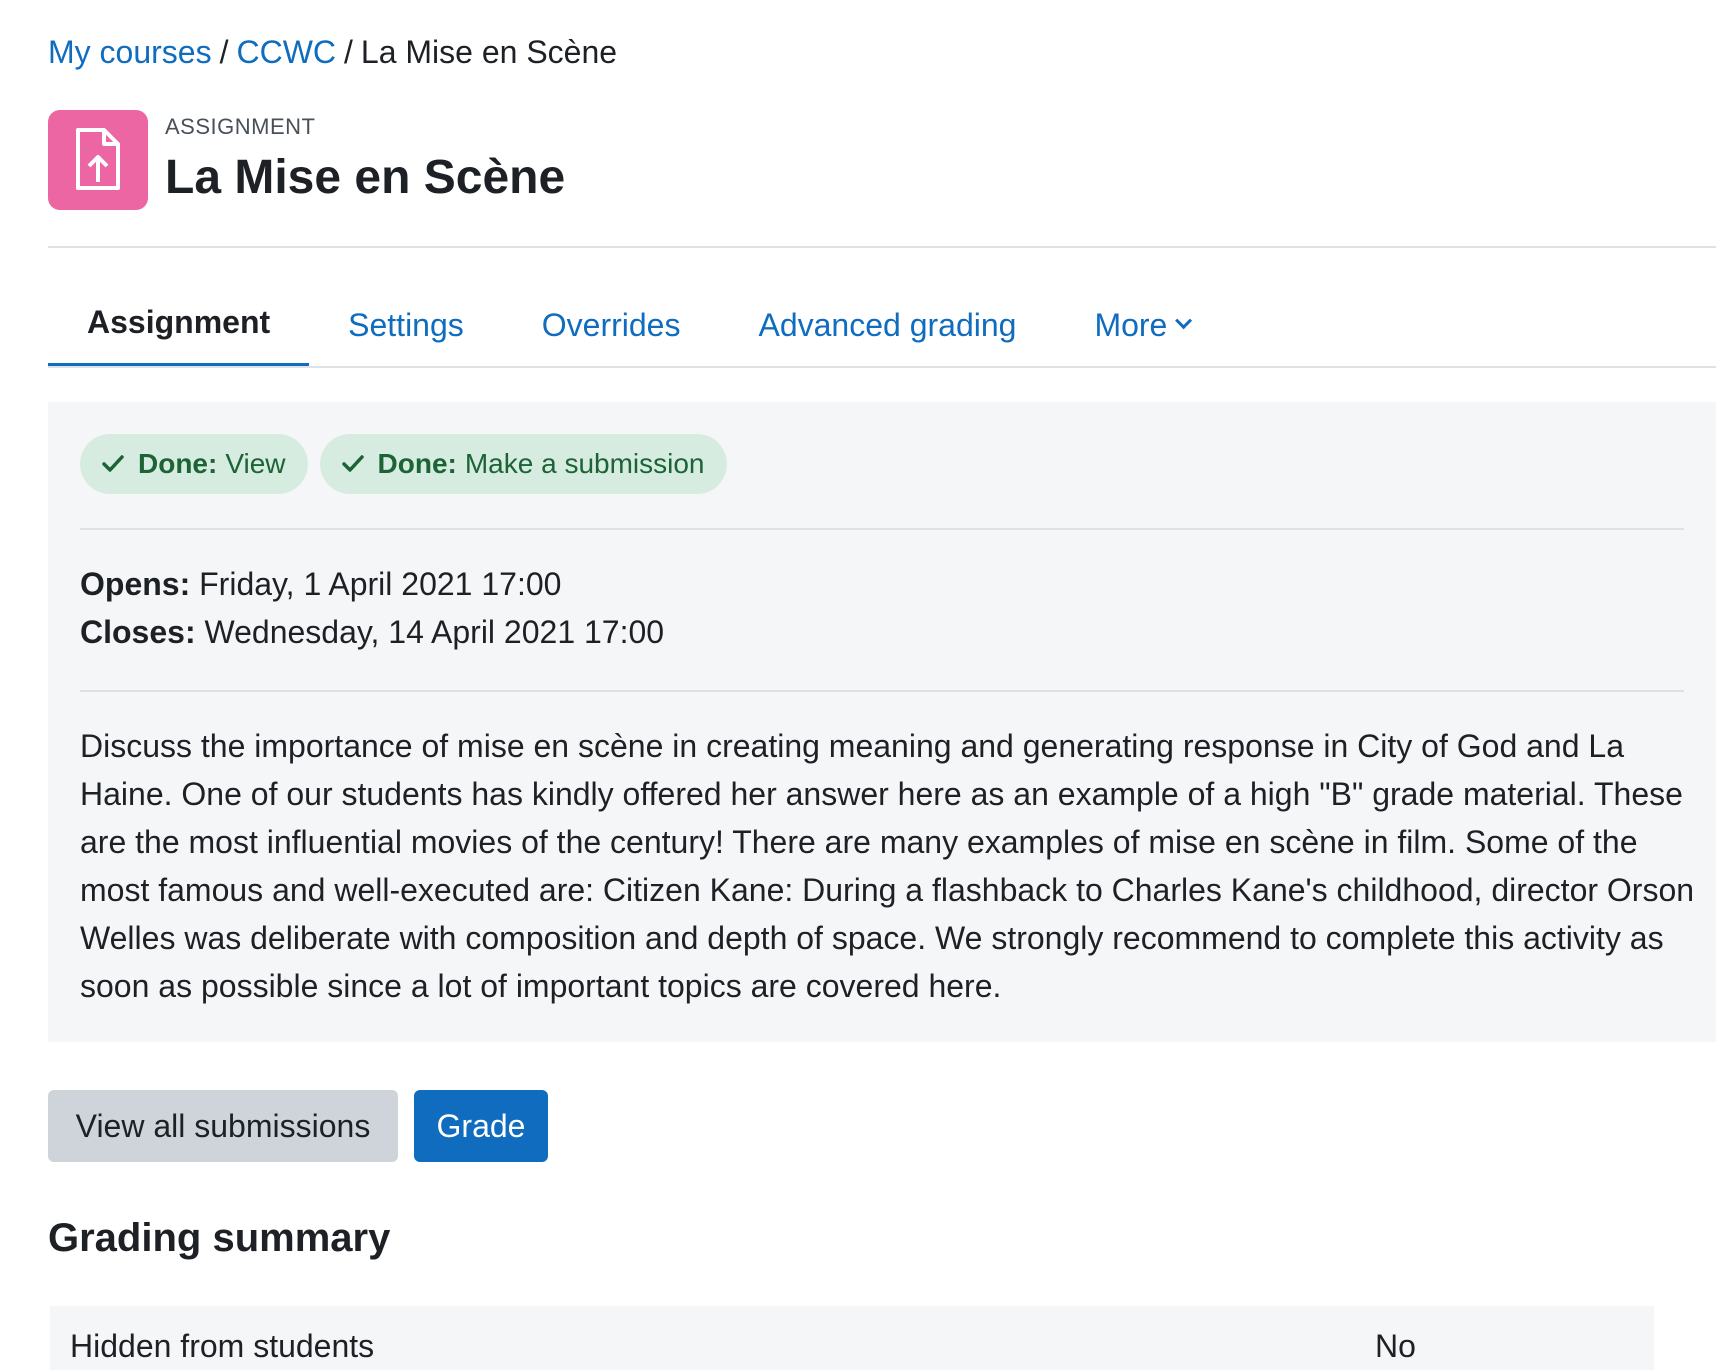 Image resolution: width=1736 pixels, height=1370 pixels. Describe the element at coordinates (380, 584) in the screenshot. I see `opens-value: Friday, 1 April 2021 17:00` at that location.